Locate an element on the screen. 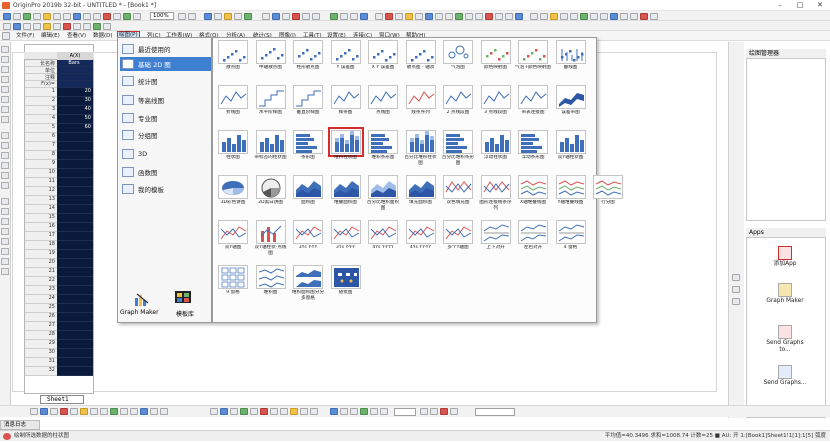 This screenshot has width=830, height=442. fill-color-icon is located at coordinates (87, 26).